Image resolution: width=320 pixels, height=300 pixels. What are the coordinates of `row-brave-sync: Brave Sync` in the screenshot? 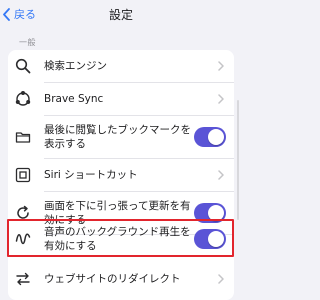 It's located at (121, 99).